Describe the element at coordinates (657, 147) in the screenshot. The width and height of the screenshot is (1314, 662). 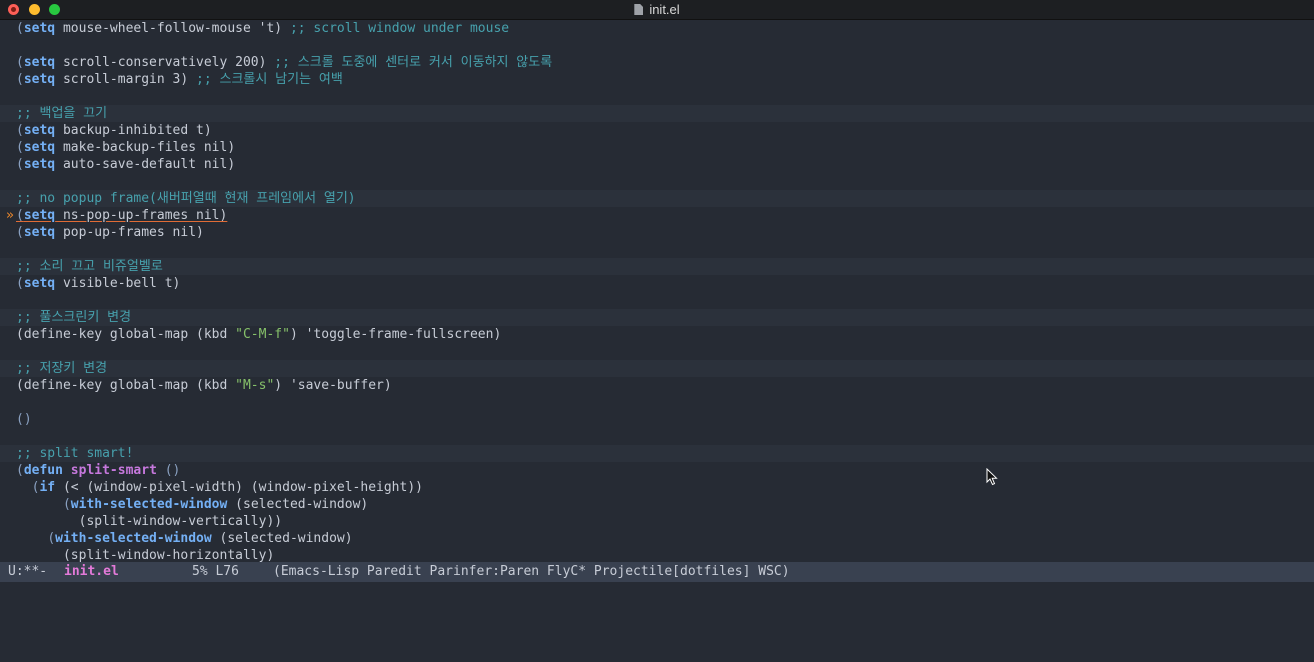
I see `code-line-8: (setq make-backup-files nil)` at that location.